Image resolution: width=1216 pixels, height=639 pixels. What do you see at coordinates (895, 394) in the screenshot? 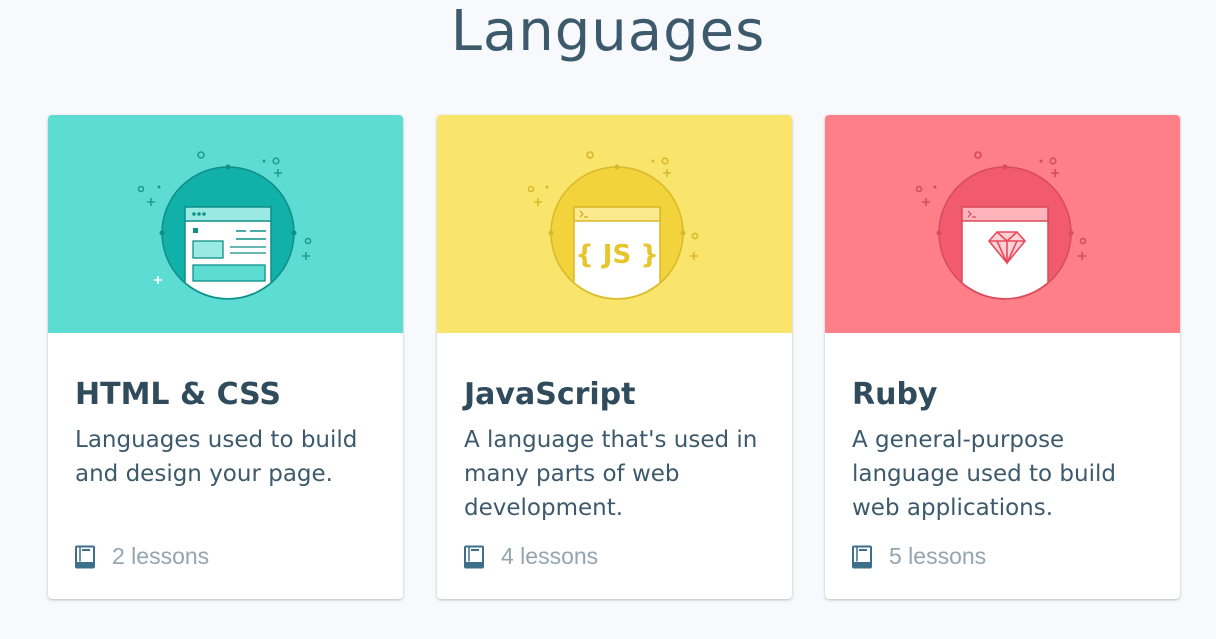
I see `card-title: Ruby` at bounding box center [895, 394].